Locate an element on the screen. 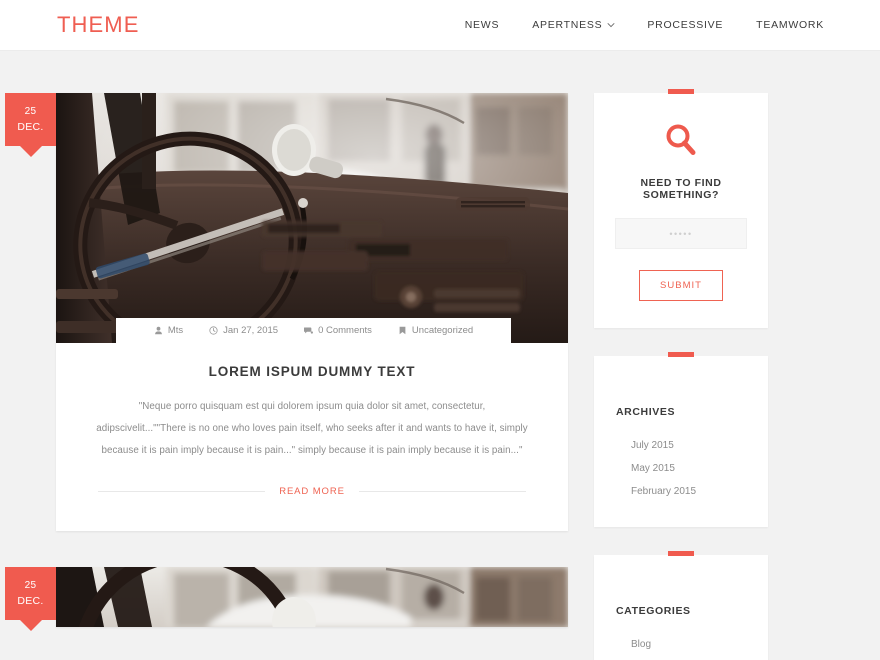 The height and width of the screenshot is (660, 880). meta-date-label: Jan 27, 2015 is located at coordinates (251, 330).